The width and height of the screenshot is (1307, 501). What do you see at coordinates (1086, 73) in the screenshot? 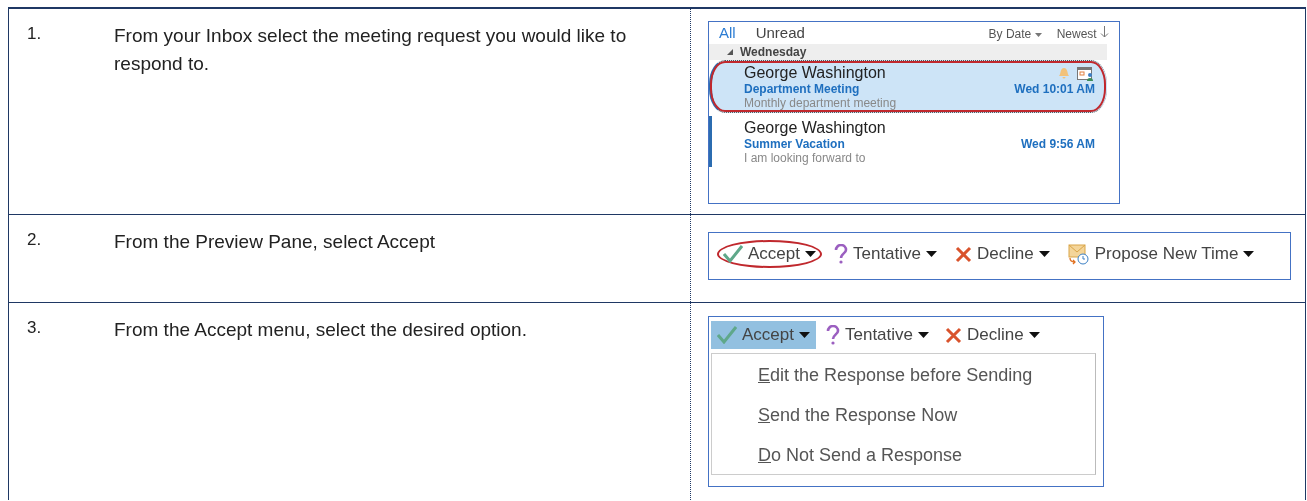
I see `calendar-people-icon` at bounding box center [1086, 73].